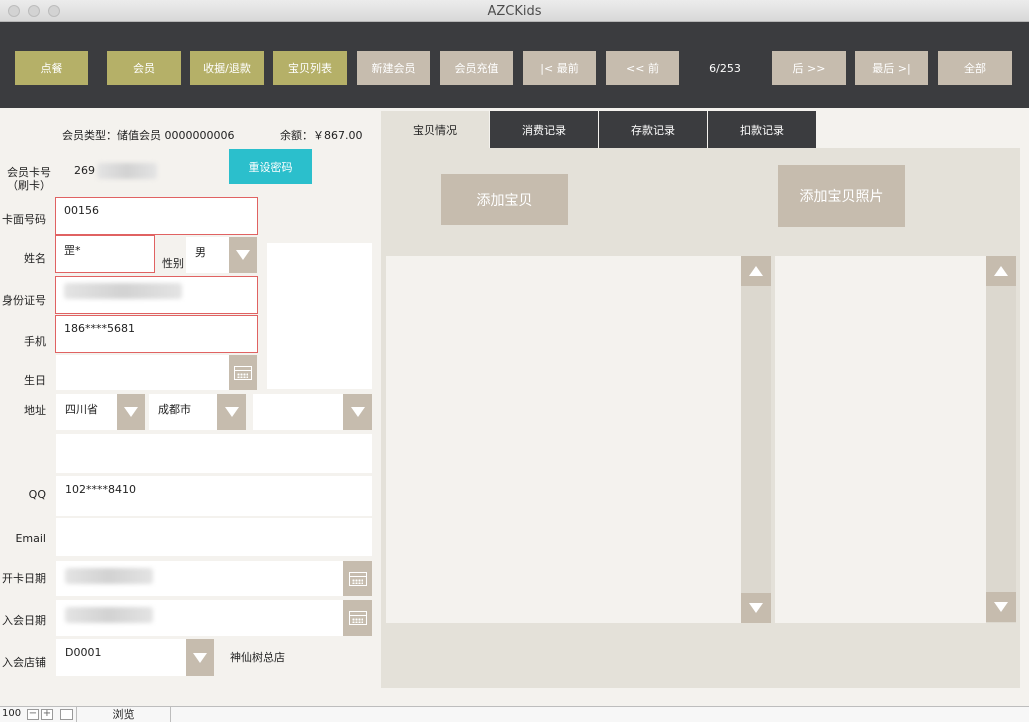  I want to click on province-select: 四川省, so click(86, 412).